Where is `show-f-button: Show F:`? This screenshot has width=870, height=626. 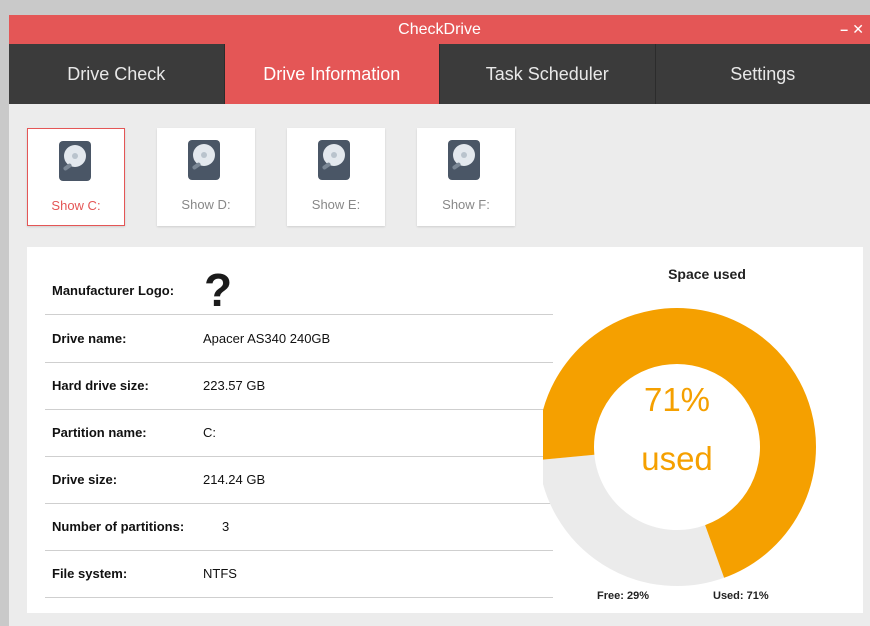 show-f-button: Show F: is located at coordinates (466, 177).